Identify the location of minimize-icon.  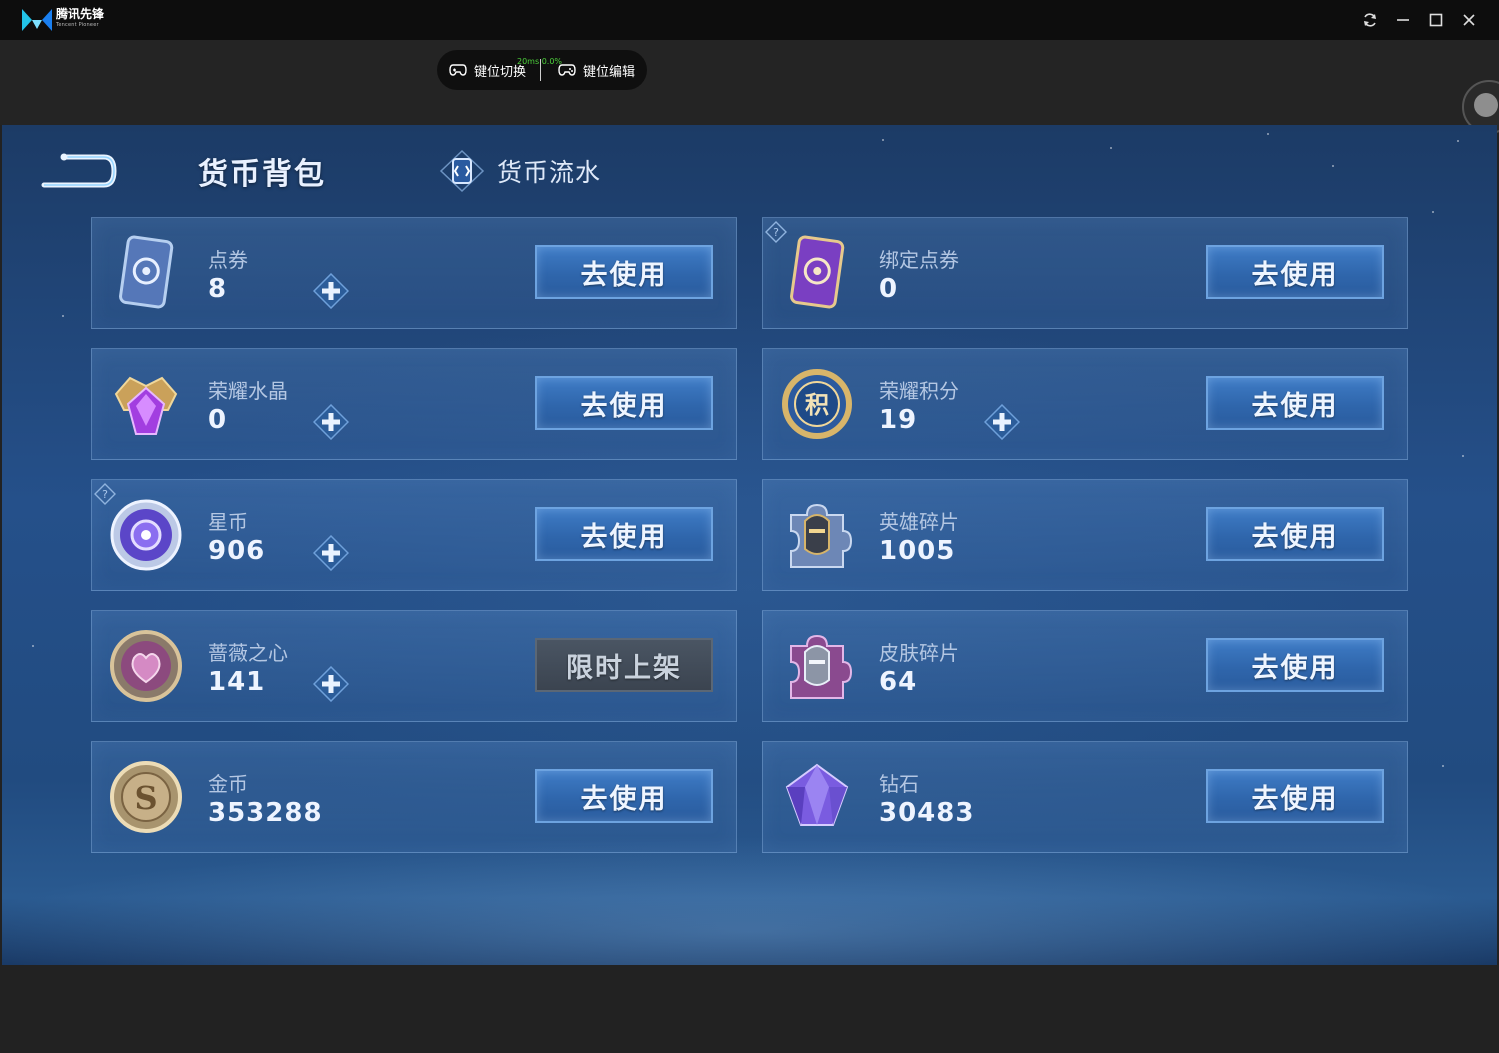
(1403, 20).